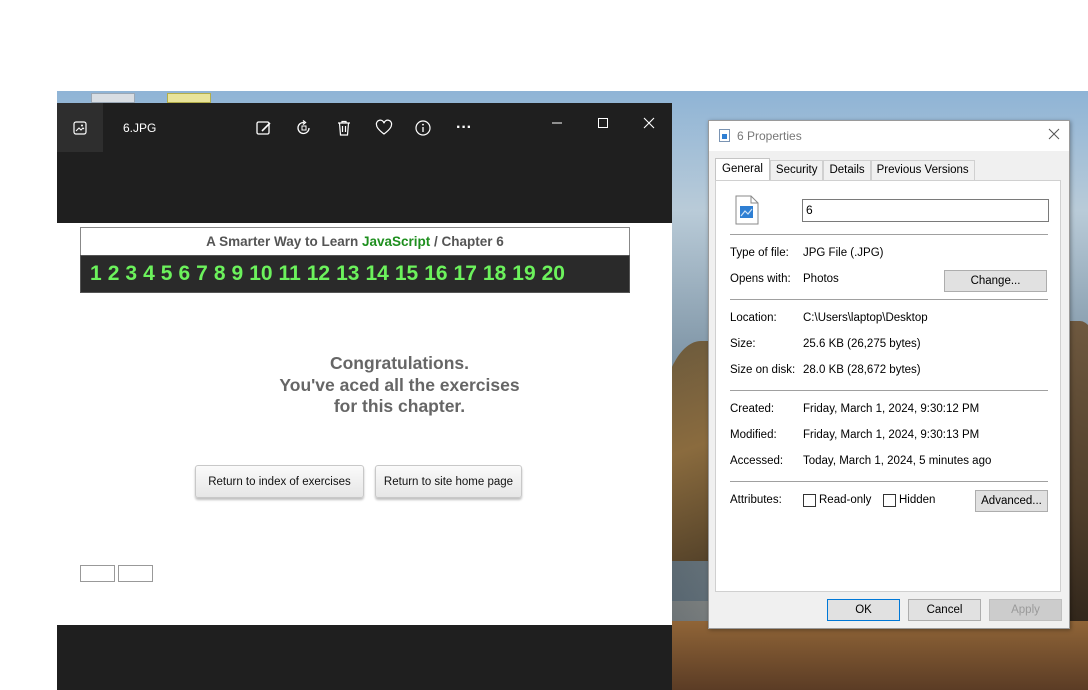 This screenshot has height=690, width=1088. I want to click on chapter-number-link: 13, so click(347, 274).